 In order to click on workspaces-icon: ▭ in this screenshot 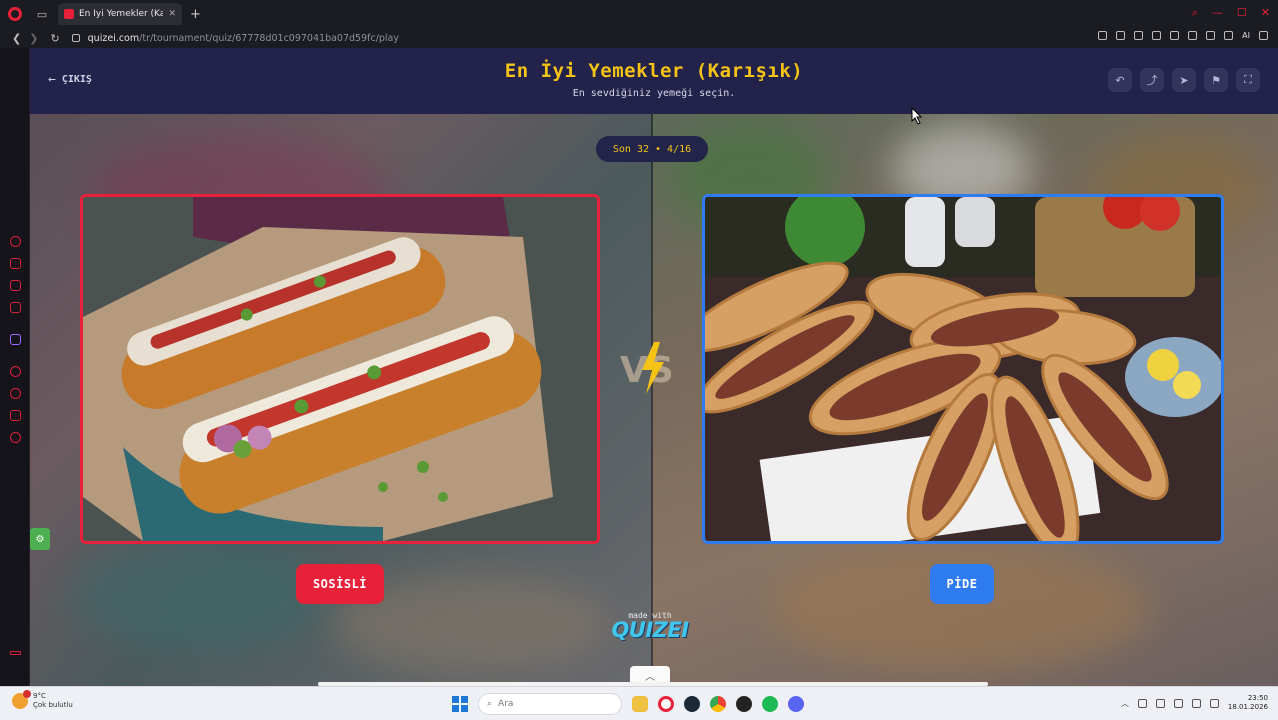, I will do `click(42, 14)`.